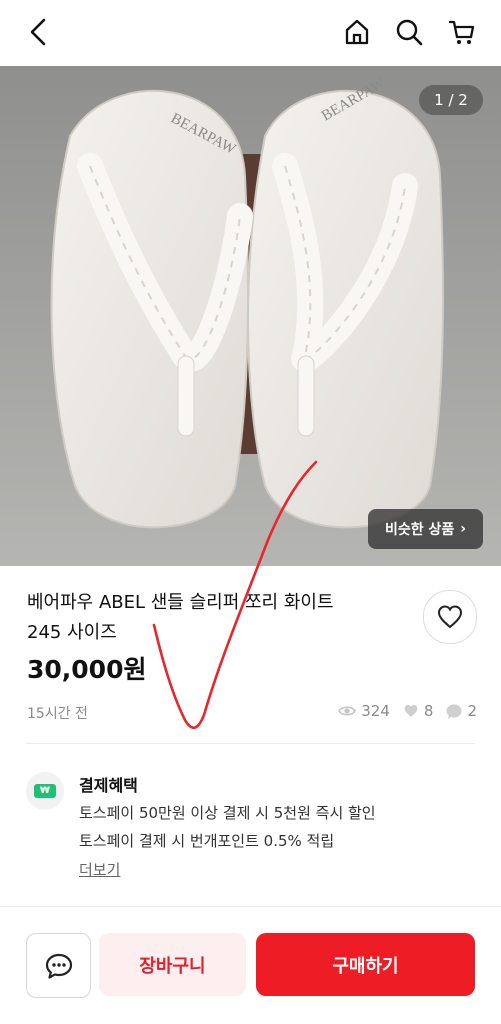 The width and height of the screenshot is (501, 1024). What do you see at coordinates (419, 530) in the screenshot?
I see `similar-products-label: 비슷한 상품` at bounding box center [419, 530].